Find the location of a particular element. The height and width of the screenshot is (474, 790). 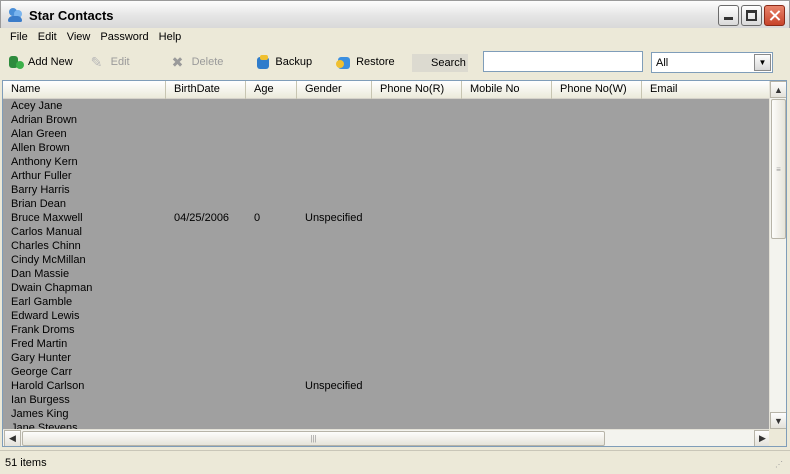

list-item: Barry Harris is located at coordinates (387, 190).